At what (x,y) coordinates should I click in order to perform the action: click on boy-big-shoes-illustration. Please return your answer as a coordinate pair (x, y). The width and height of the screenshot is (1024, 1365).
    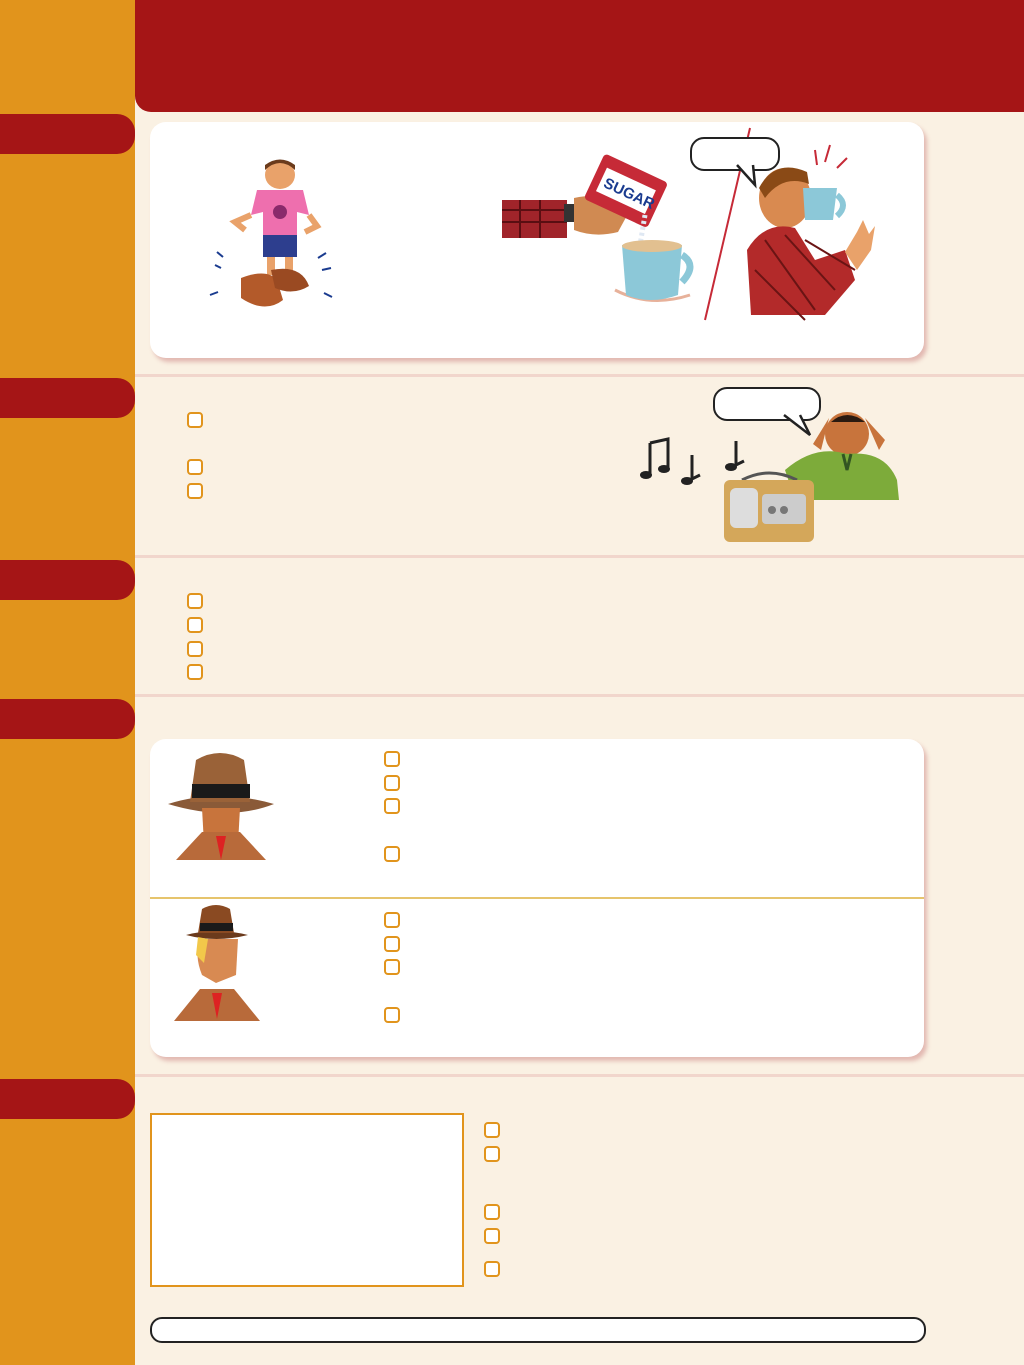
    Looking at the image, I should click on (271, 233).